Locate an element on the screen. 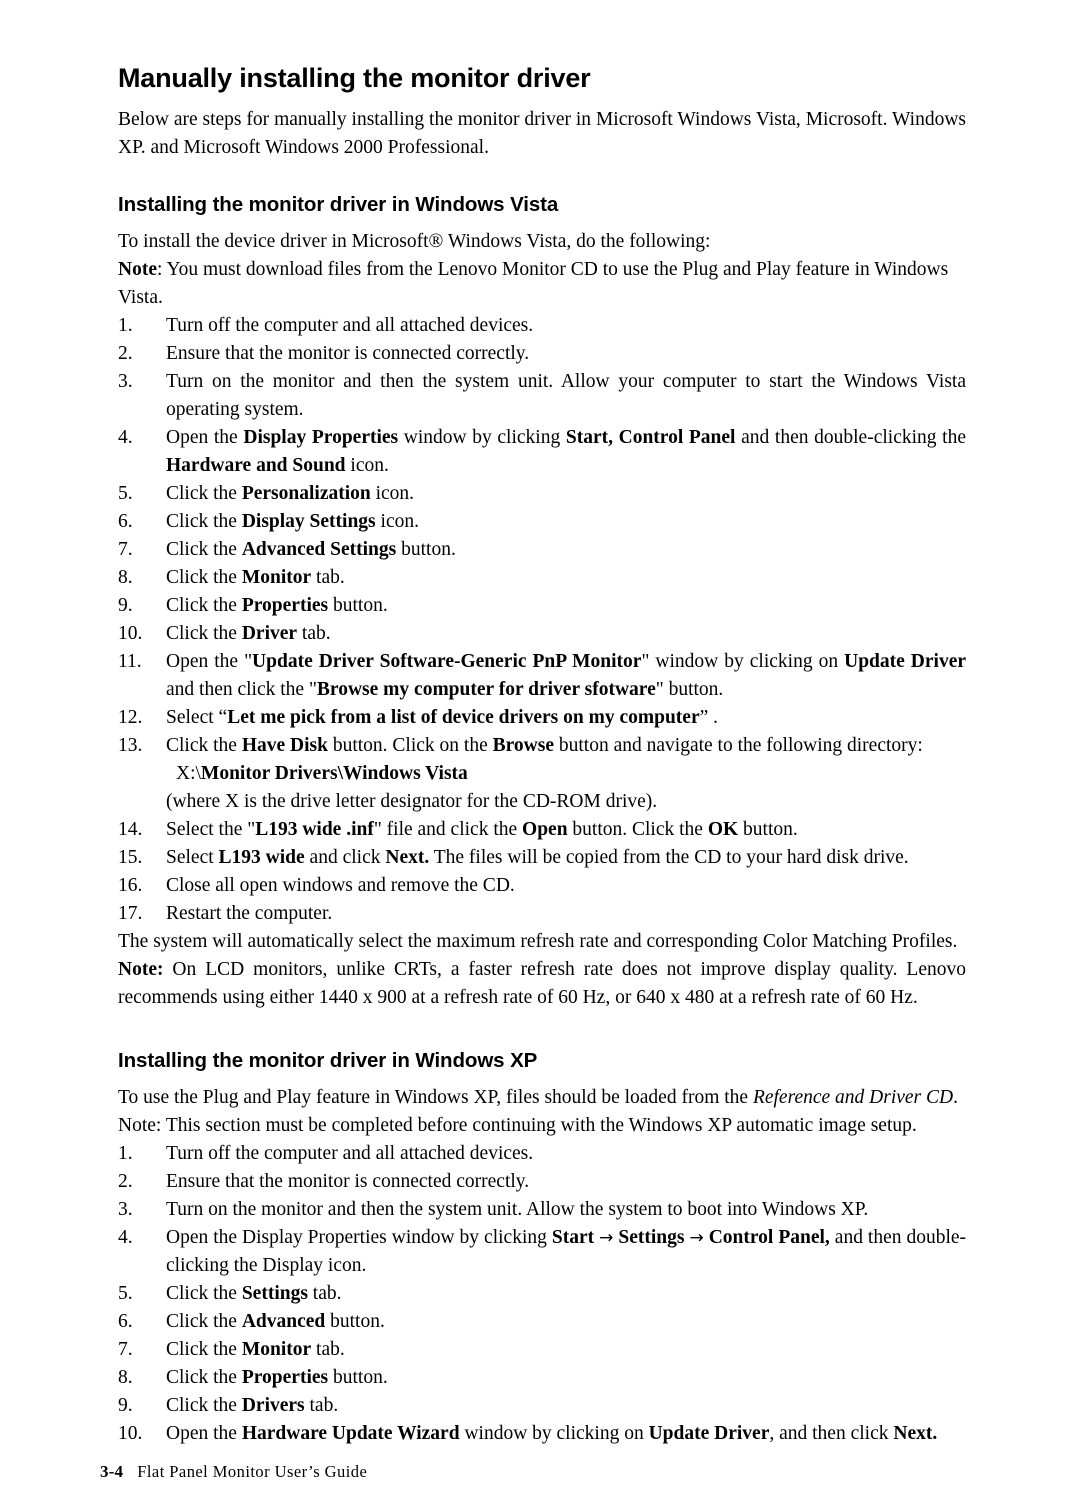  step-text-frag: button. Click on the is located at coordinates (410, 745).